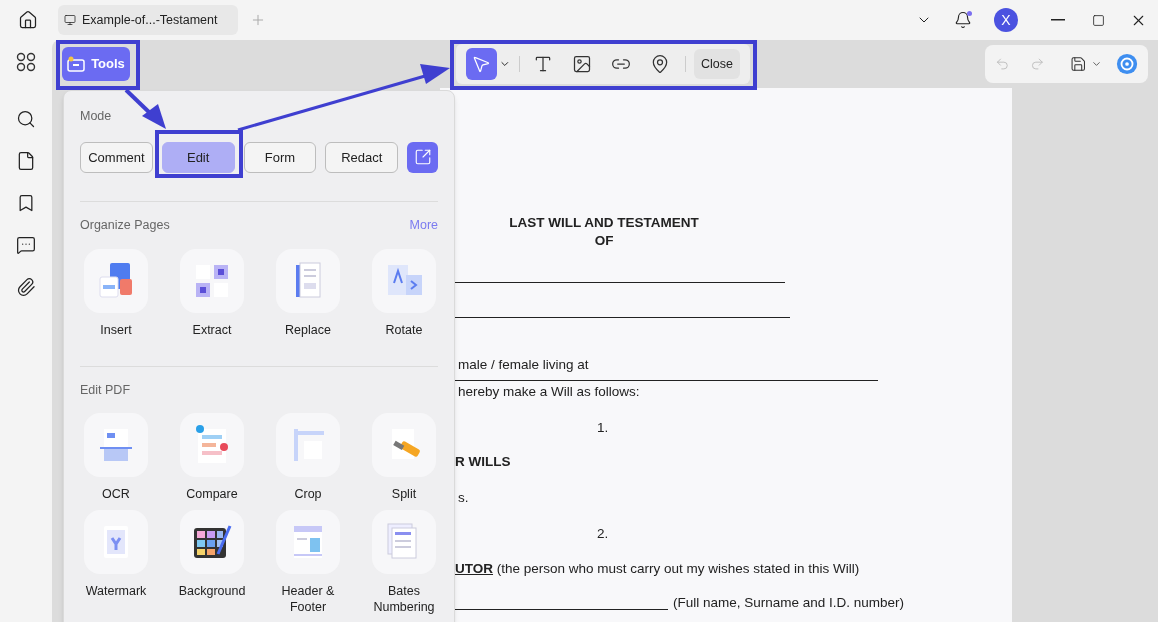 This screenshot has width=1158, height=622. What do you see at coordinates (280, 157) in the screenshot?
I see `mode-button: Form` at bounding box center [280, 157].